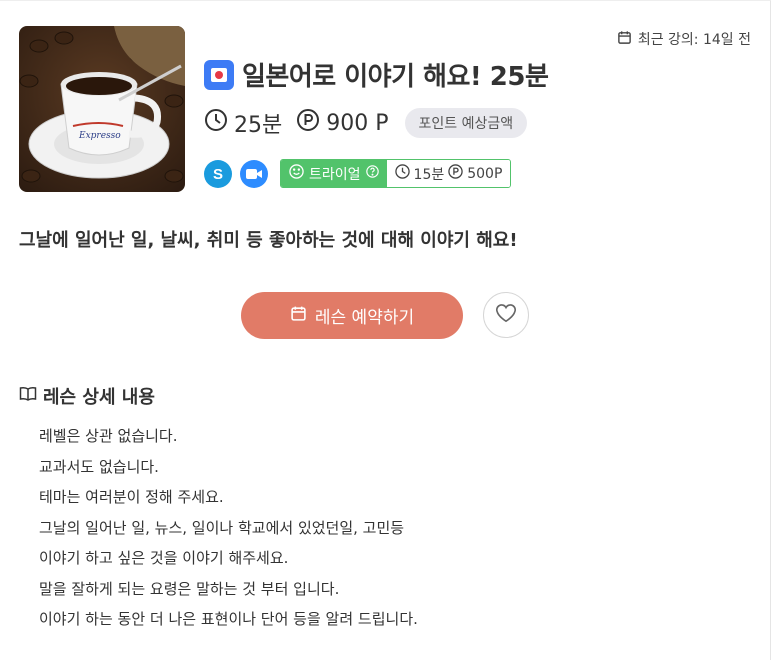  I want to click on heart-icon, so click(506, 315).